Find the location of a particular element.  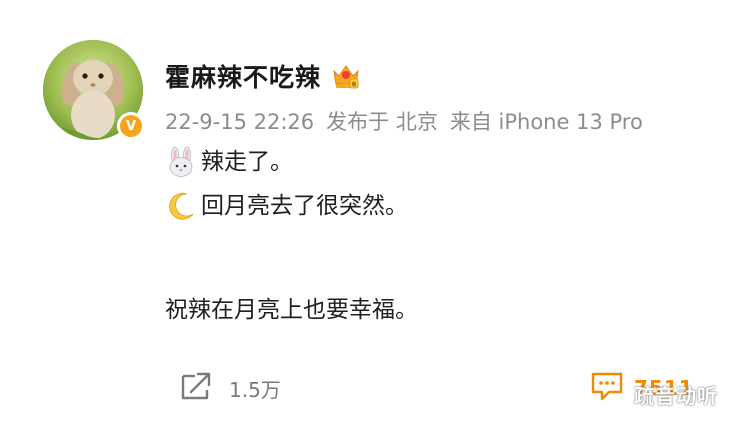

username-row: 霍麻辣不吃辣 6 is located at coordinates (263, 76).